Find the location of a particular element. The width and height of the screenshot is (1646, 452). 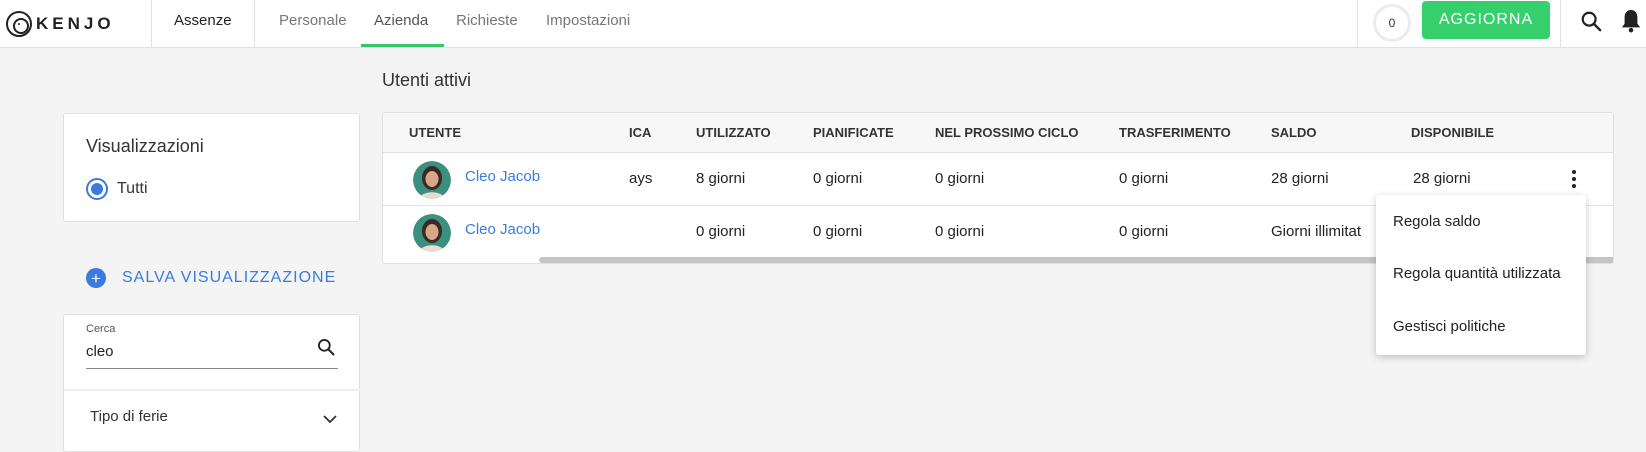

more-options-icon is located at coordinates (1574, 179).